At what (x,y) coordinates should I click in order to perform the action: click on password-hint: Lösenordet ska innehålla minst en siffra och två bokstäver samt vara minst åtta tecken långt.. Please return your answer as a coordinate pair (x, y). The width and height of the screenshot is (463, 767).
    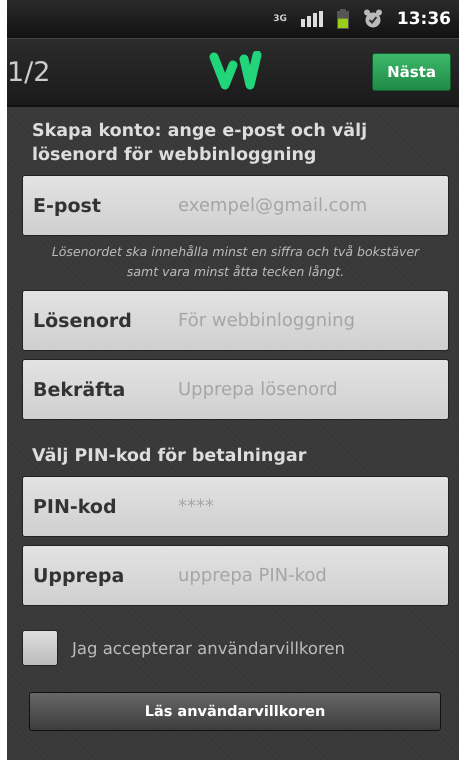
    Looking at the image, I should click on (235, 262).